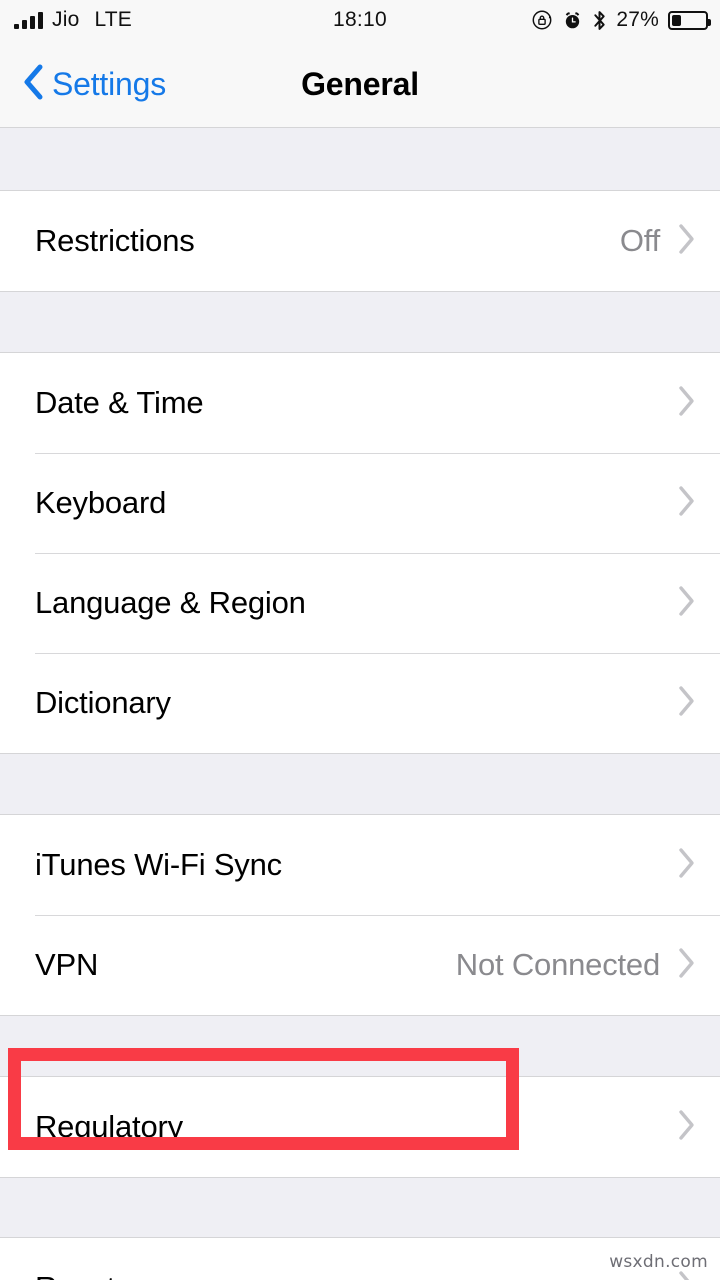 This screenshot has height=1280, width=720. Describe the element at coordinates (599, 20) in the screenshot. I see `bluetooth-icon` at that location.